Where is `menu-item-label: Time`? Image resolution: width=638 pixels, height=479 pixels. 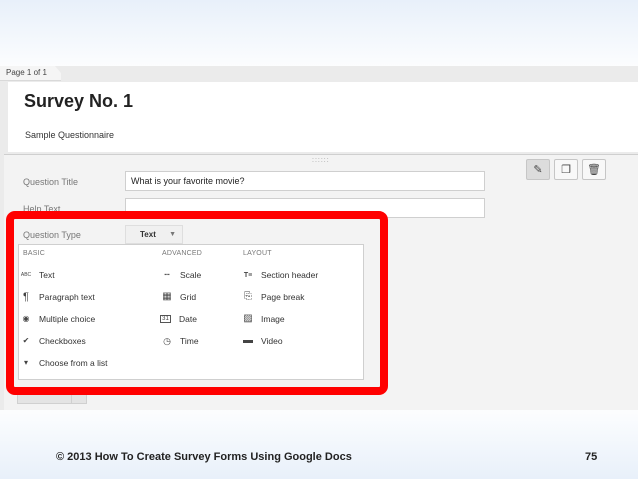
menu-item-label: Time is located at coordinates (189, 341).